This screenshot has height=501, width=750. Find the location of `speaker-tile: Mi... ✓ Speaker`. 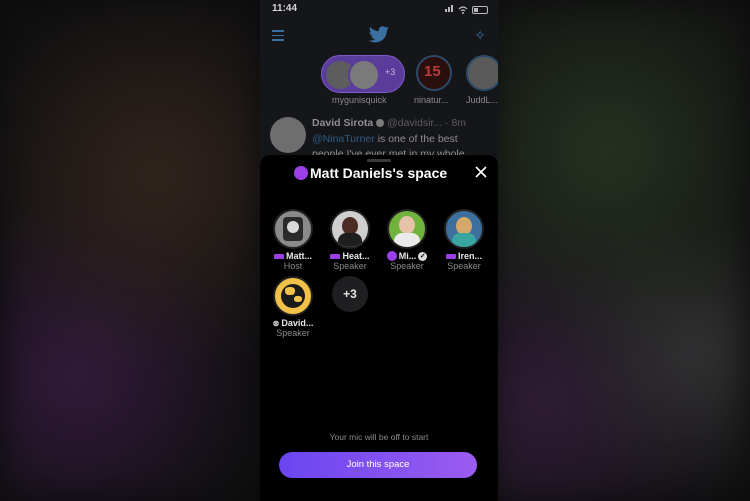

speaker-tile: Mi... ✓ Speaker is located at coordinates (407, 240).